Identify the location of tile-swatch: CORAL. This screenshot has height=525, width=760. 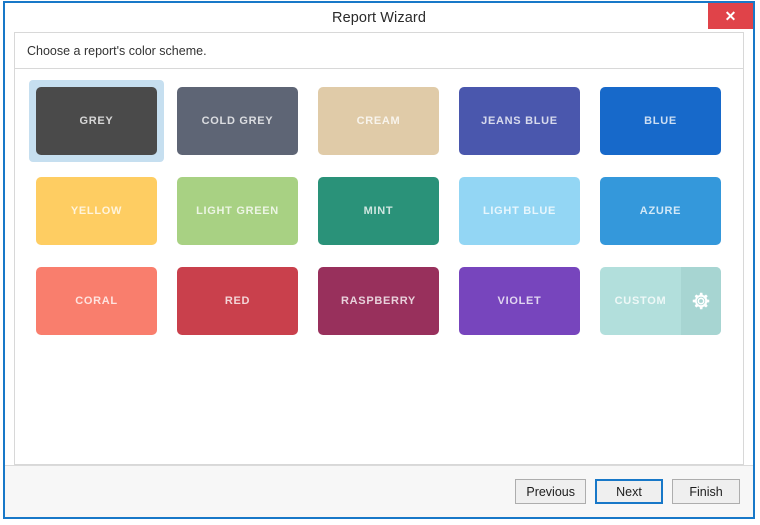
(96, 301).